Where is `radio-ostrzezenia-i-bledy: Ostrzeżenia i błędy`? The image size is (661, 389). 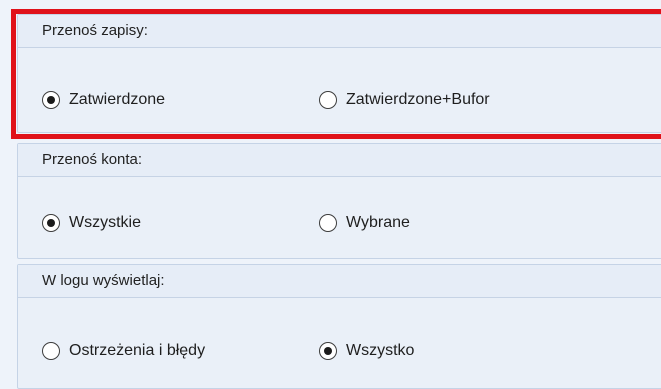 radio-ostrzezenia-i-bledy: Ostrzeżenia i błędy is located at coordinates (123, 351).